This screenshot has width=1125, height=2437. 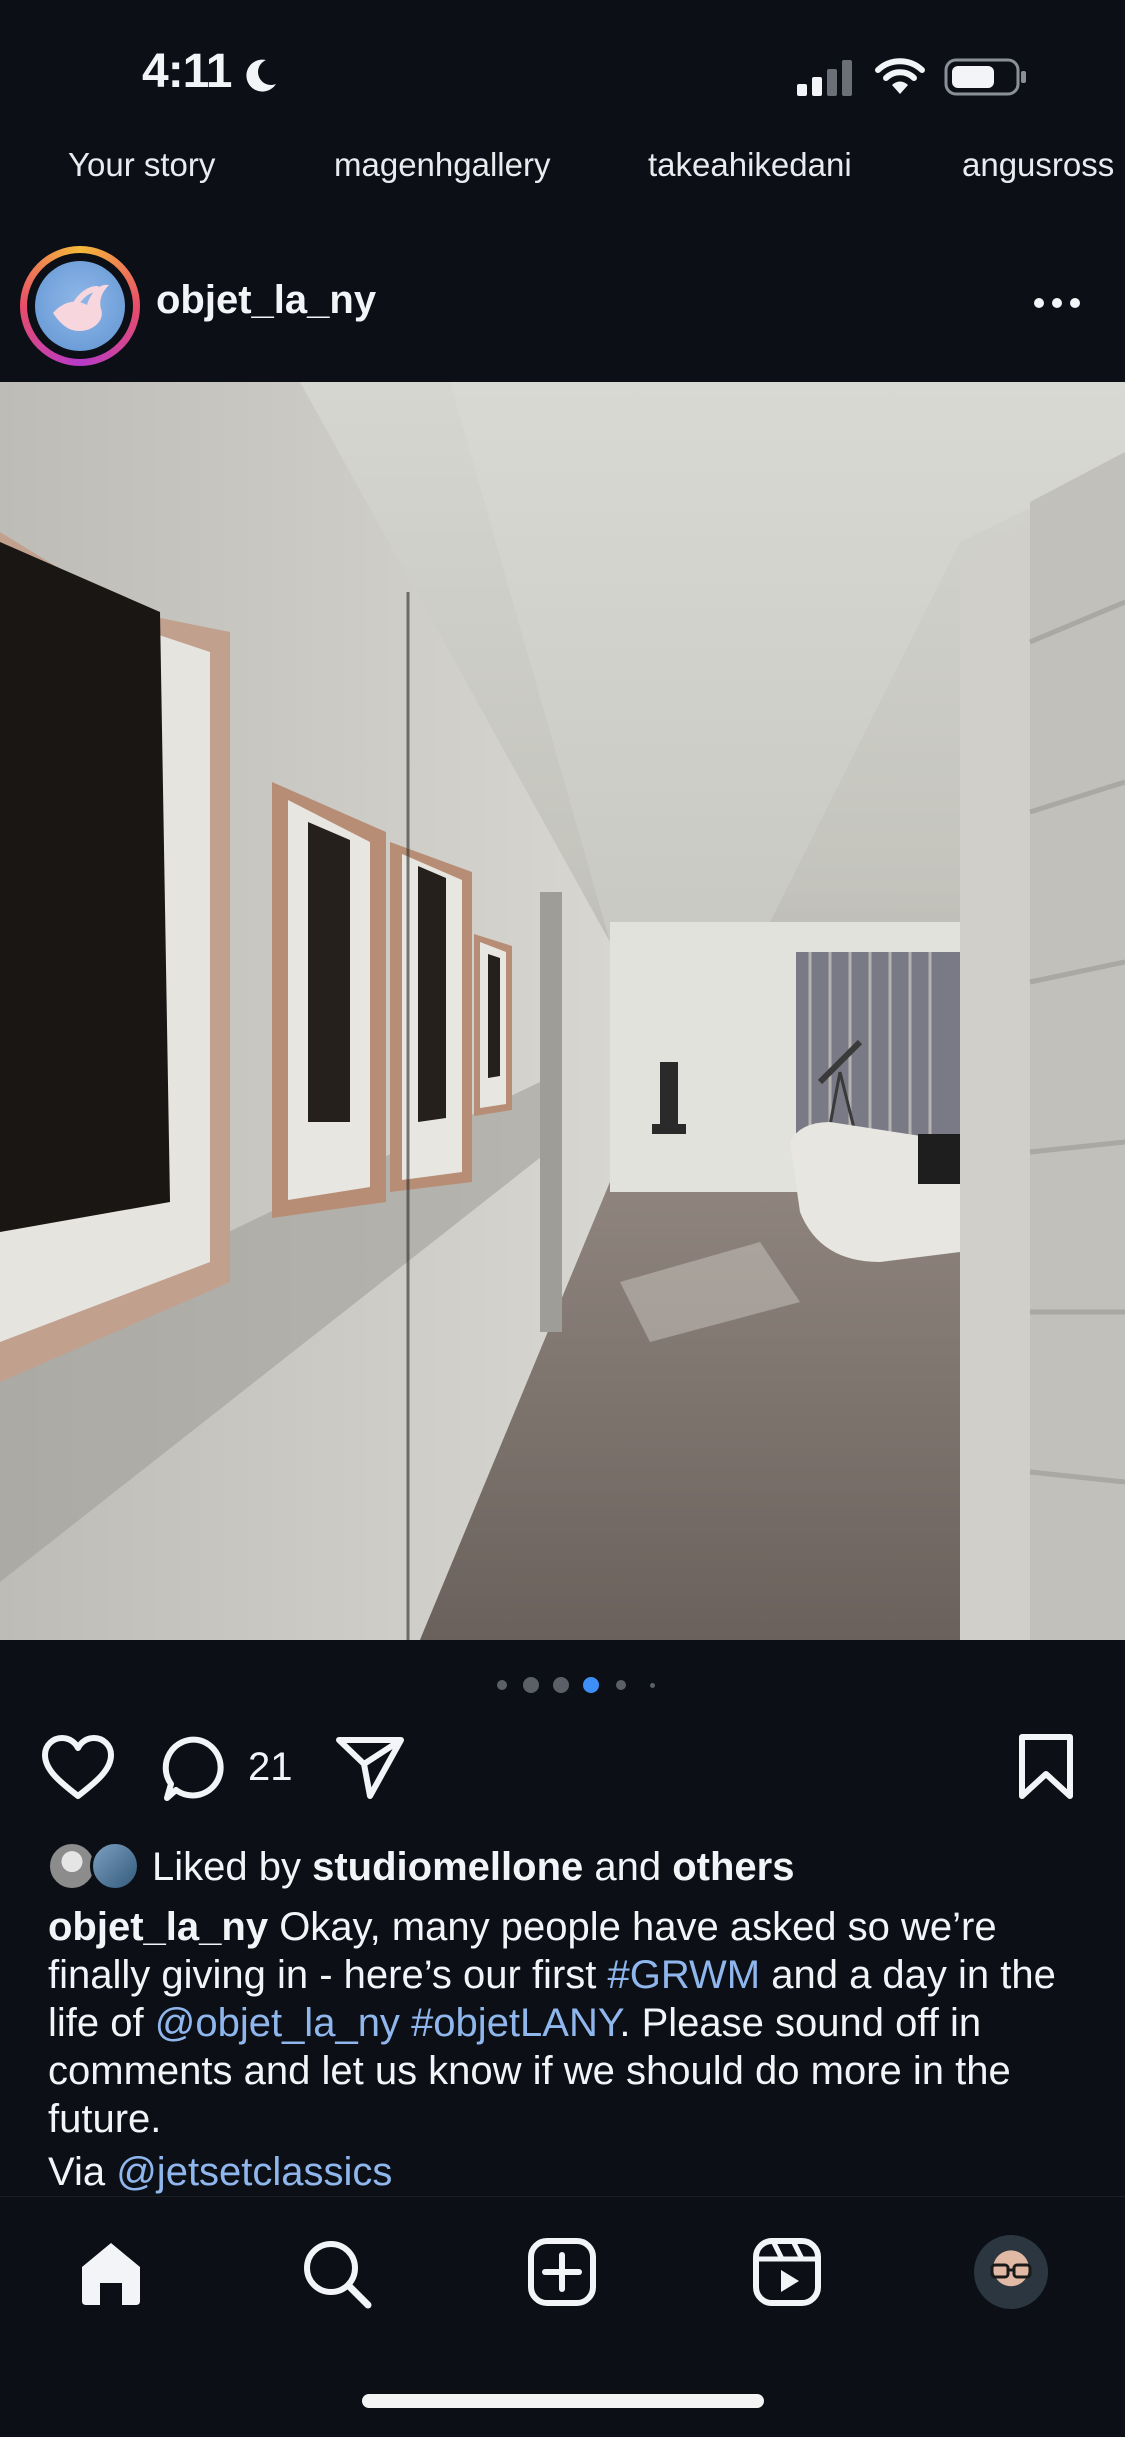 What do you see at coordinates (337, 2274) in the screenshot?
I see `search-icon` at bounding box center [337, 2274].